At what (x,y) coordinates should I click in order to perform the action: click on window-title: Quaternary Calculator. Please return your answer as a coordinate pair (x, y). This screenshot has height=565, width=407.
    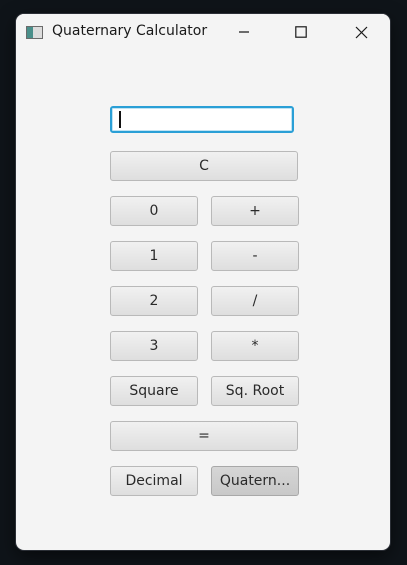
    Looking at the image, I should click on (130, 31).